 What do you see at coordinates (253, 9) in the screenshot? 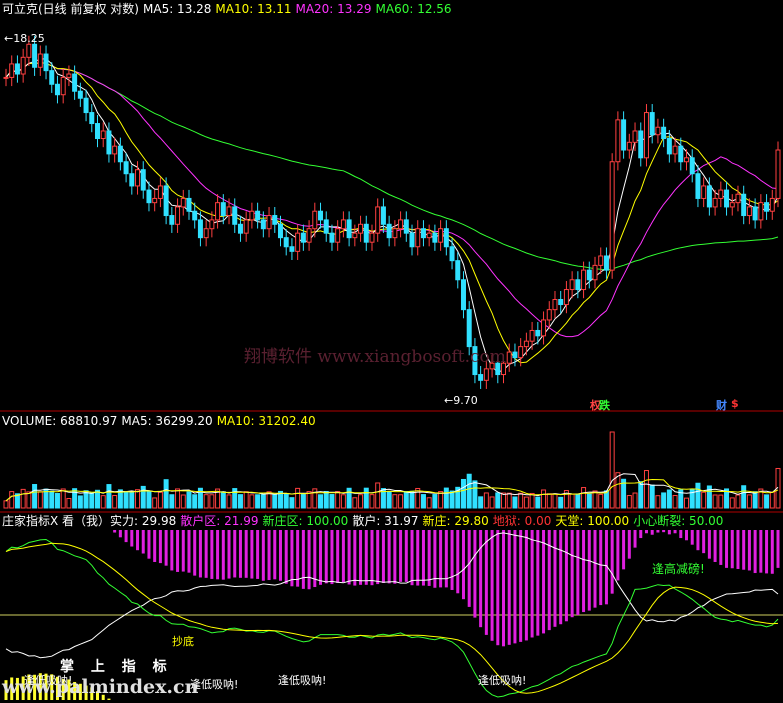
I see `legend-item: MA10: 13.11` at bounding box center [253, 9].